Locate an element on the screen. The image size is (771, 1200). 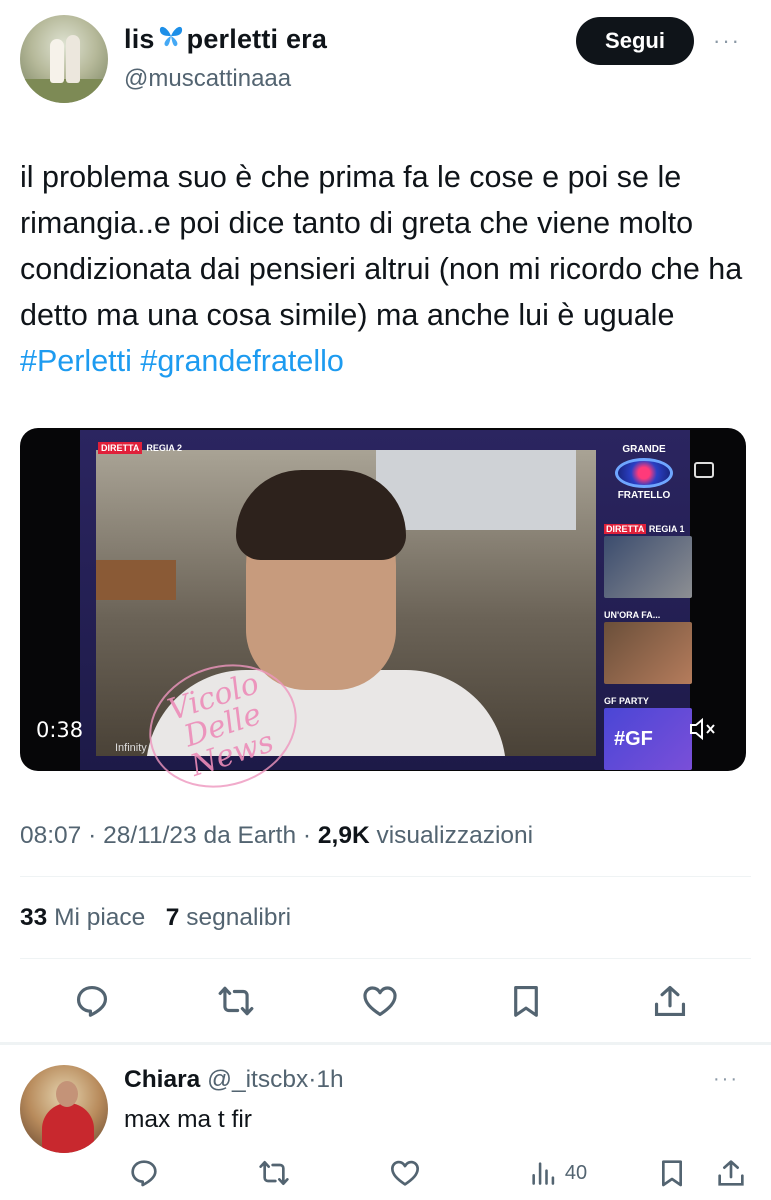
likes-count: 33 is located at coordinates (34, 917).